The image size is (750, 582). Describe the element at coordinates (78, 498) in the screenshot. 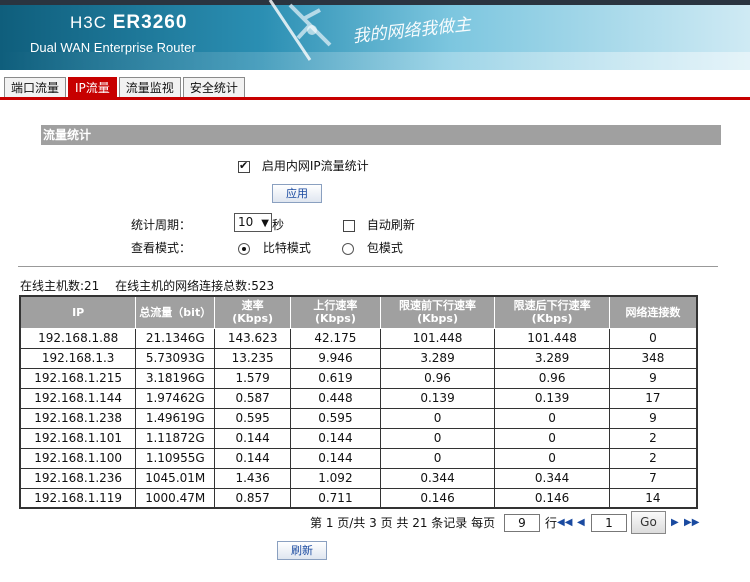

I see `table-cell: 192.168.1.119` at that location.